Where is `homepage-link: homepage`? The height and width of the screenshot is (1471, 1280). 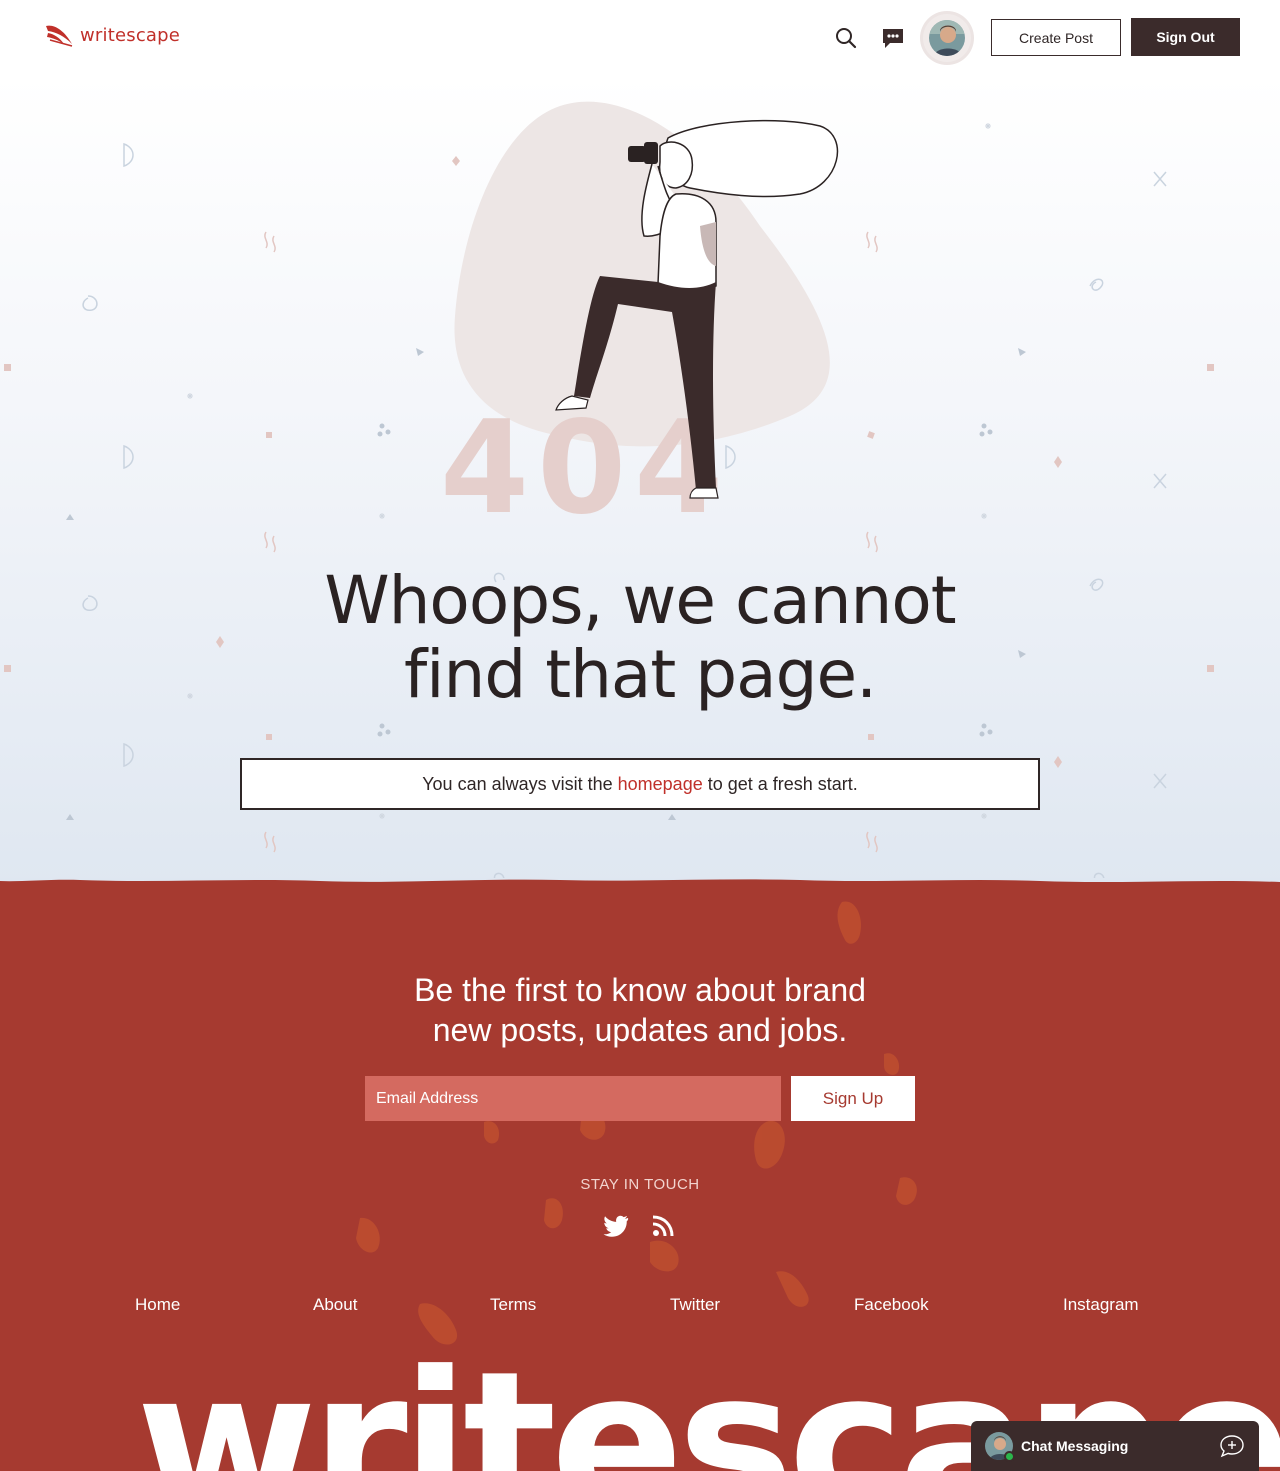
homepage-link: homepage is located at coordinates (660, 784).